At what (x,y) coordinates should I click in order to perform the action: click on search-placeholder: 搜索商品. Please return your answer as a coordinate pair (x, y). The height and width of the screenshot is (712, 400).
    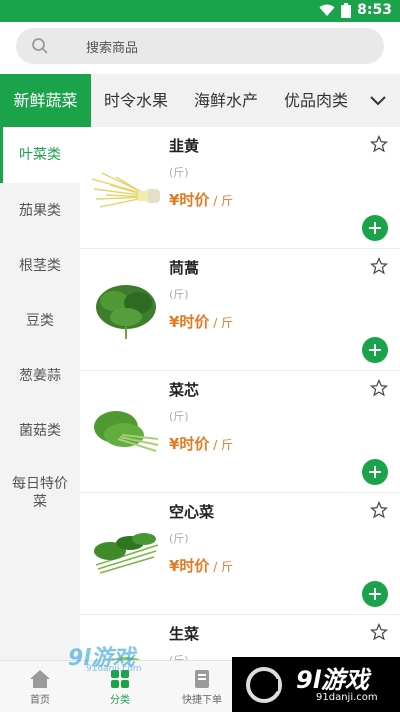
    Looking at the image, I should click on (112, 48).